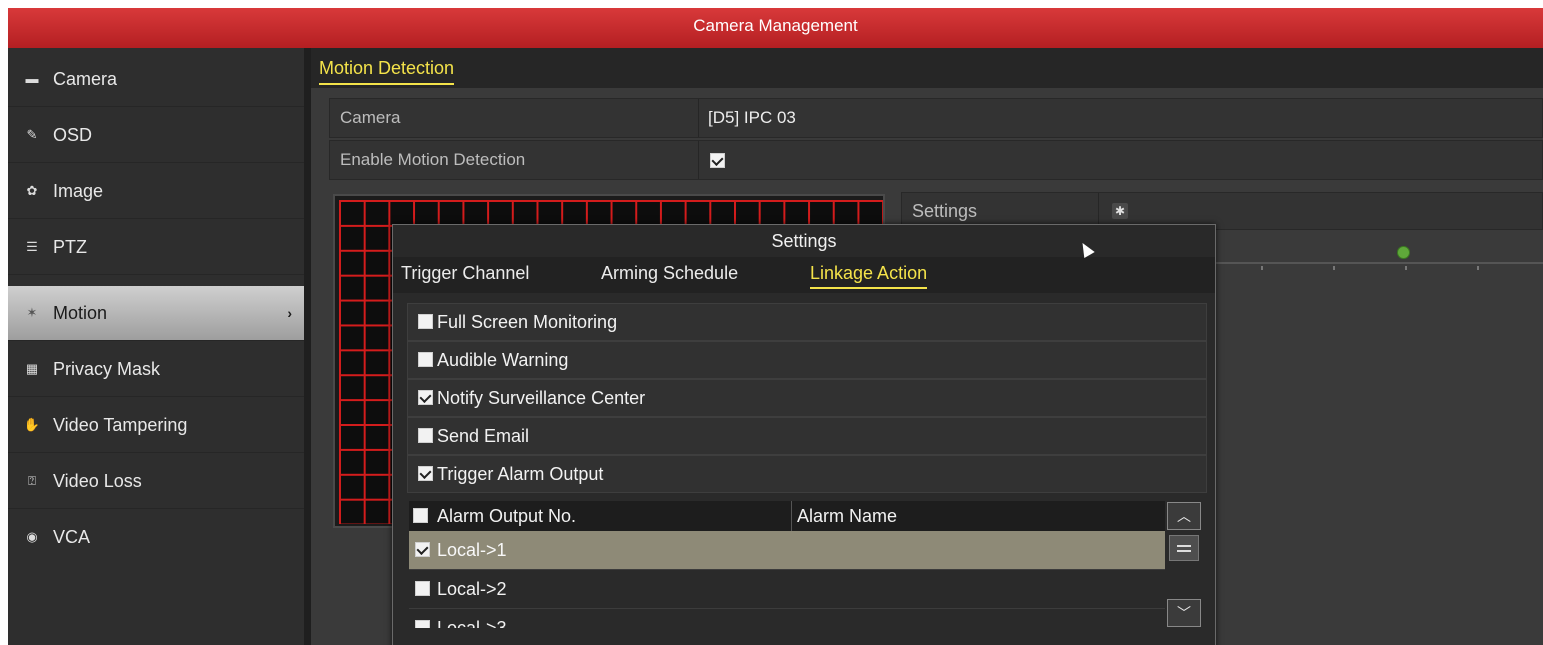 This screenshot has width=1543, height=645. I want to click on full-screen-monitoring-checkbox, so click(425, 322).